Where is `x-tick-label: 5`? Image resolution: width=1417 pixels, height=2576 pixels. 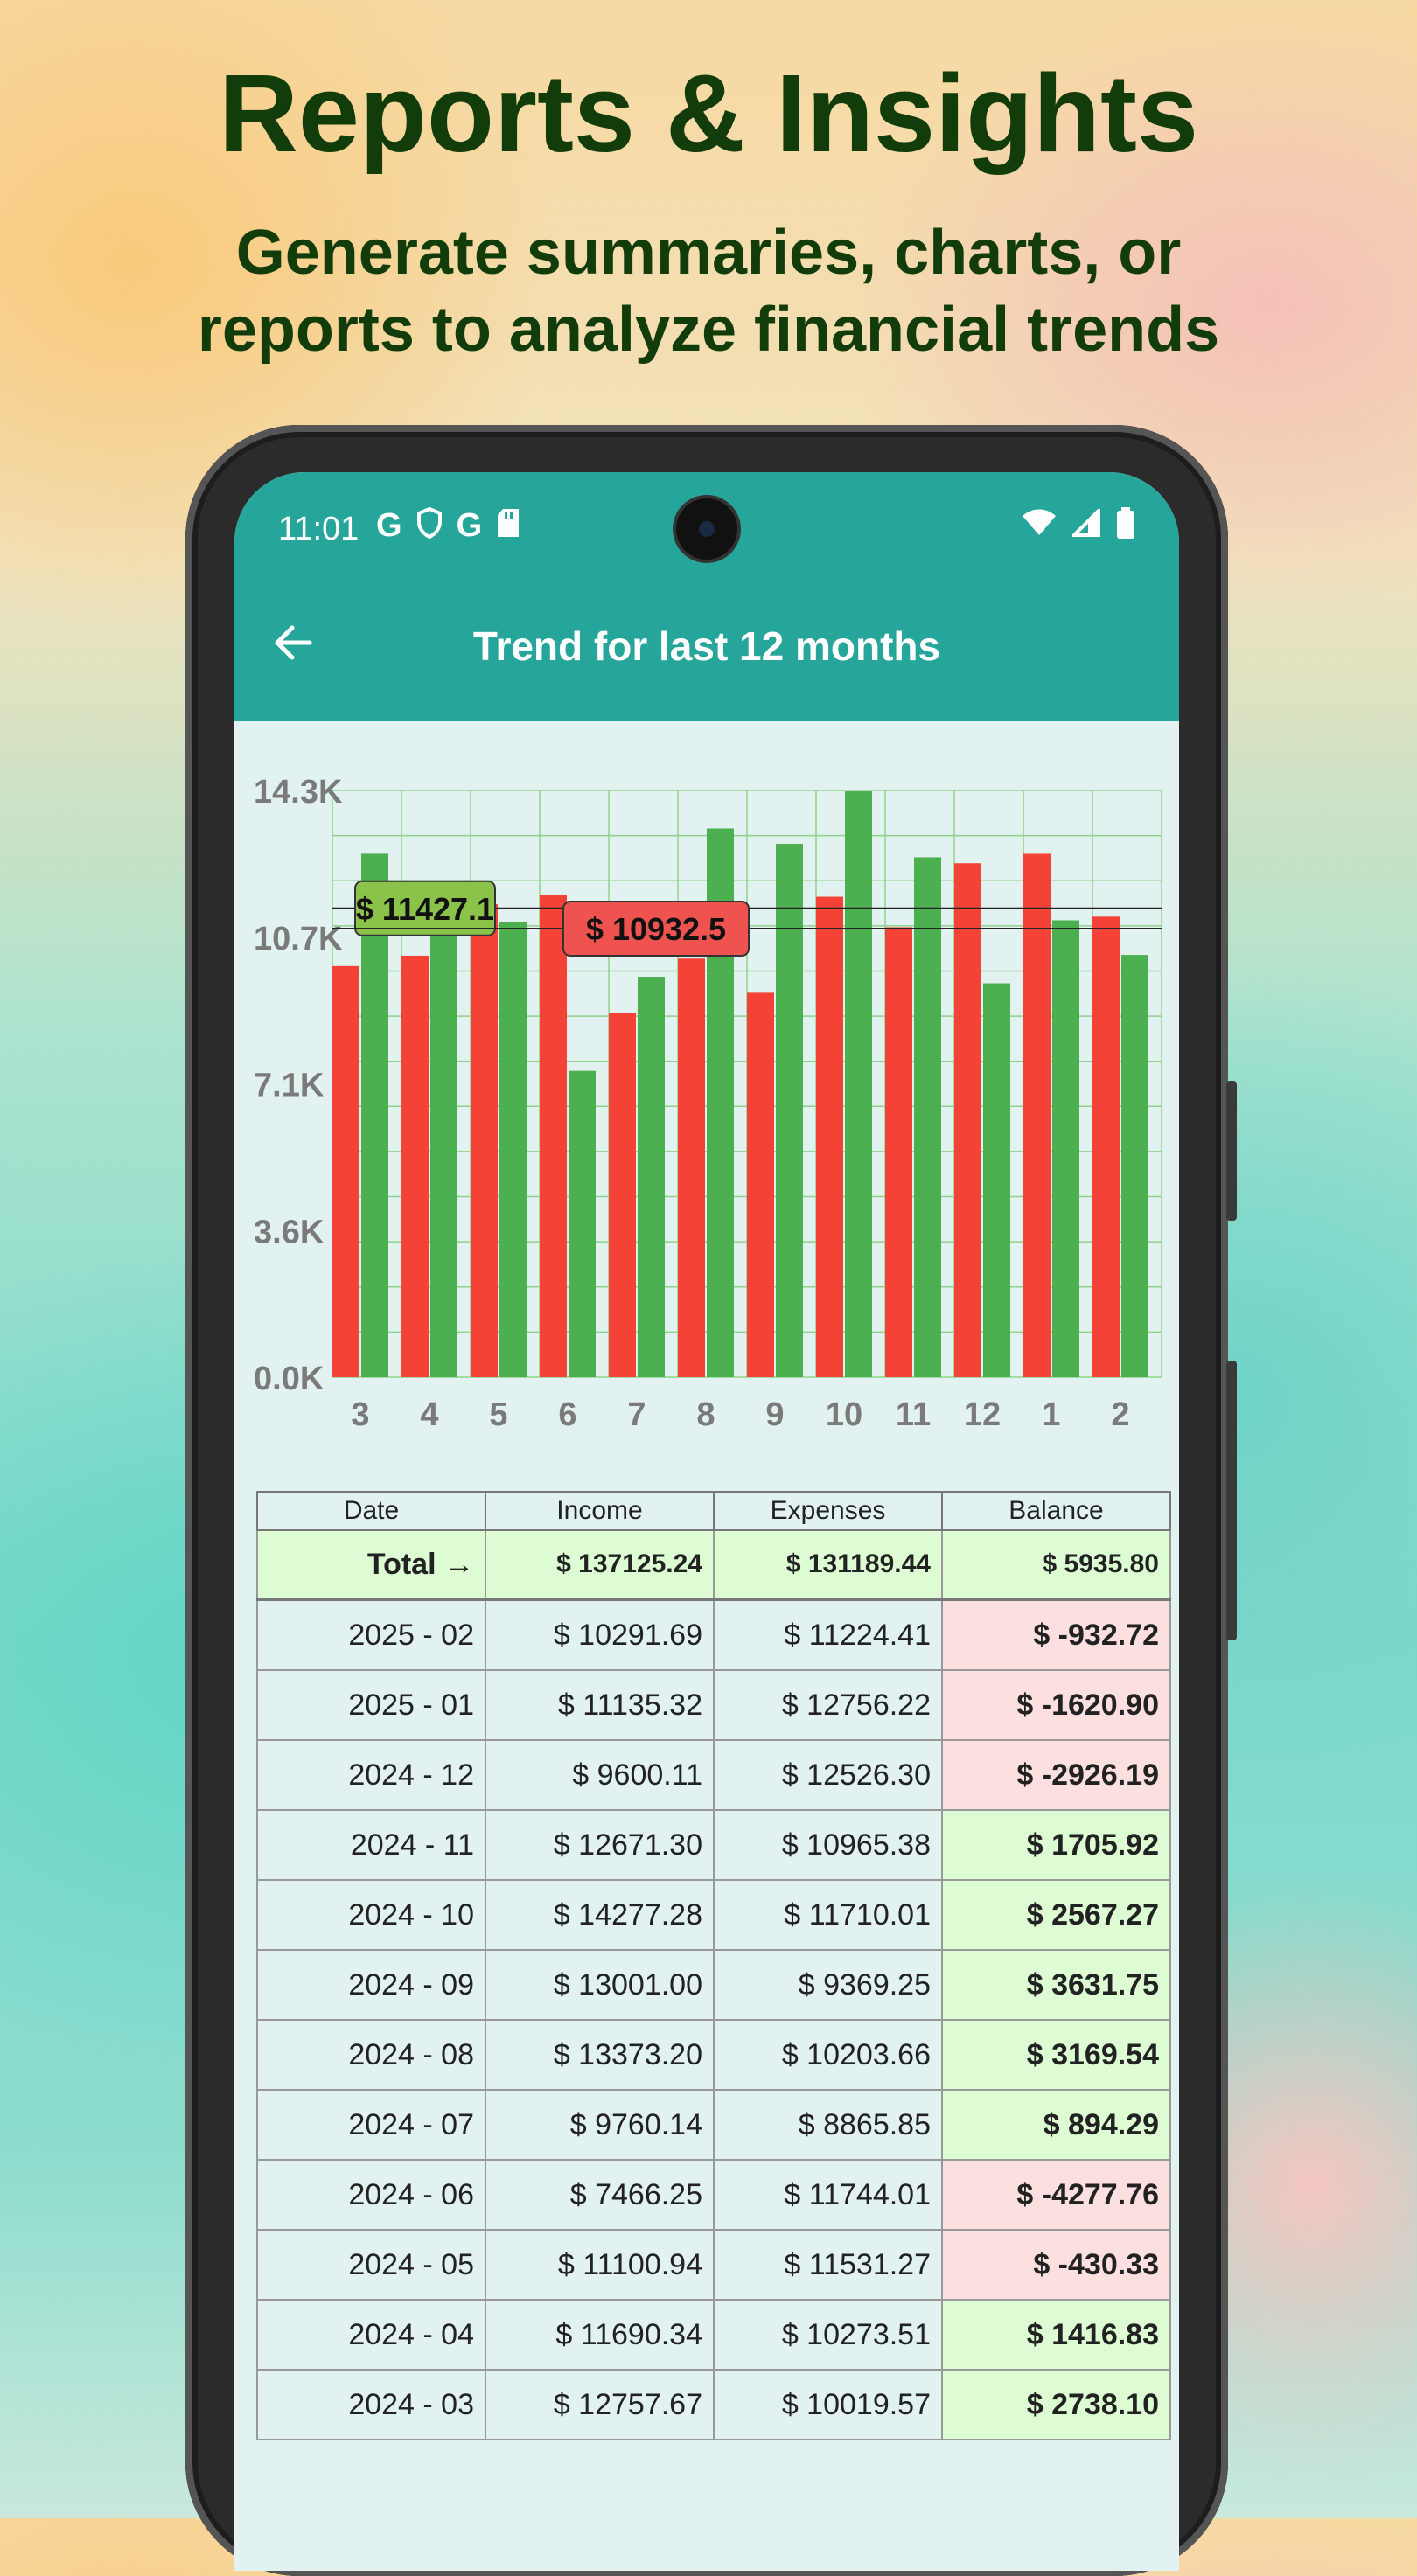 x-tick-label: 5 is located at coordinates (498, 1414).